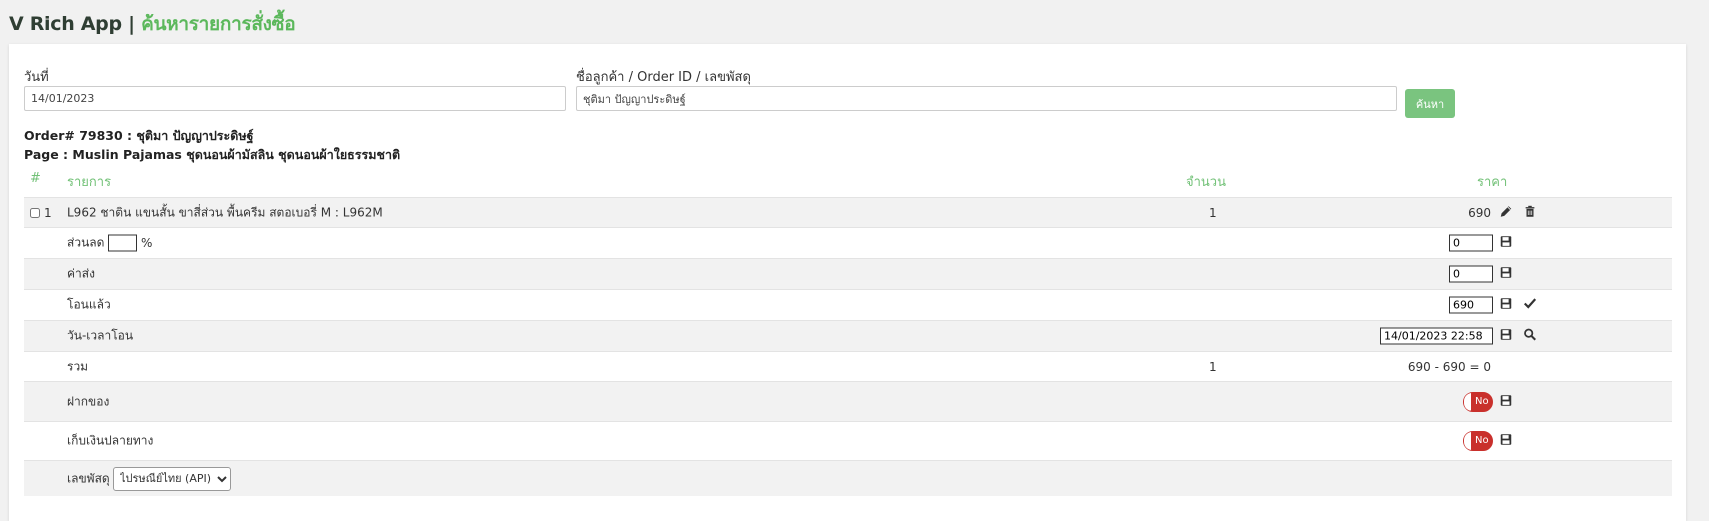  Describe the element at coordinates (35, 178) in the screenshot. I see `column-header-no: #` at that location.